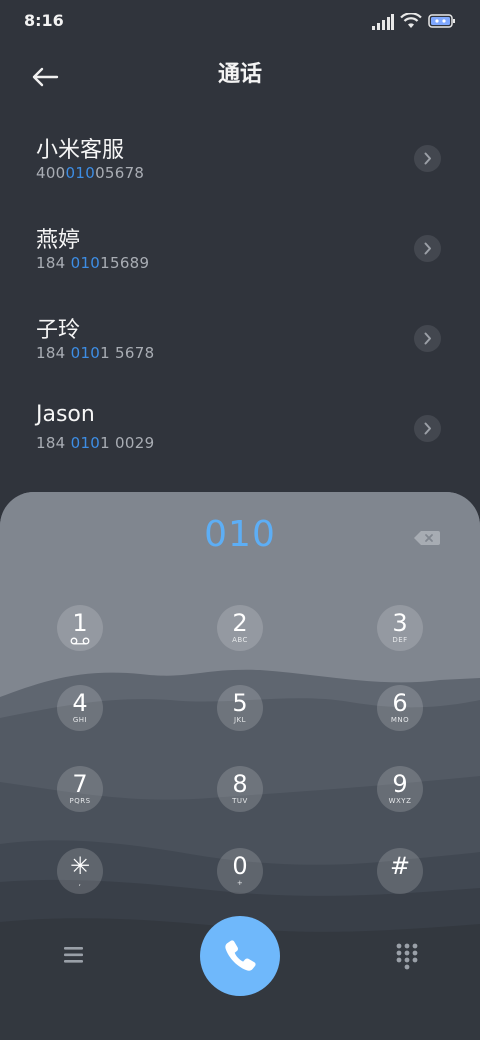 The height and width of the screenshot is (1040, 480). I want to click on backspace-icon, so click(427, 538).